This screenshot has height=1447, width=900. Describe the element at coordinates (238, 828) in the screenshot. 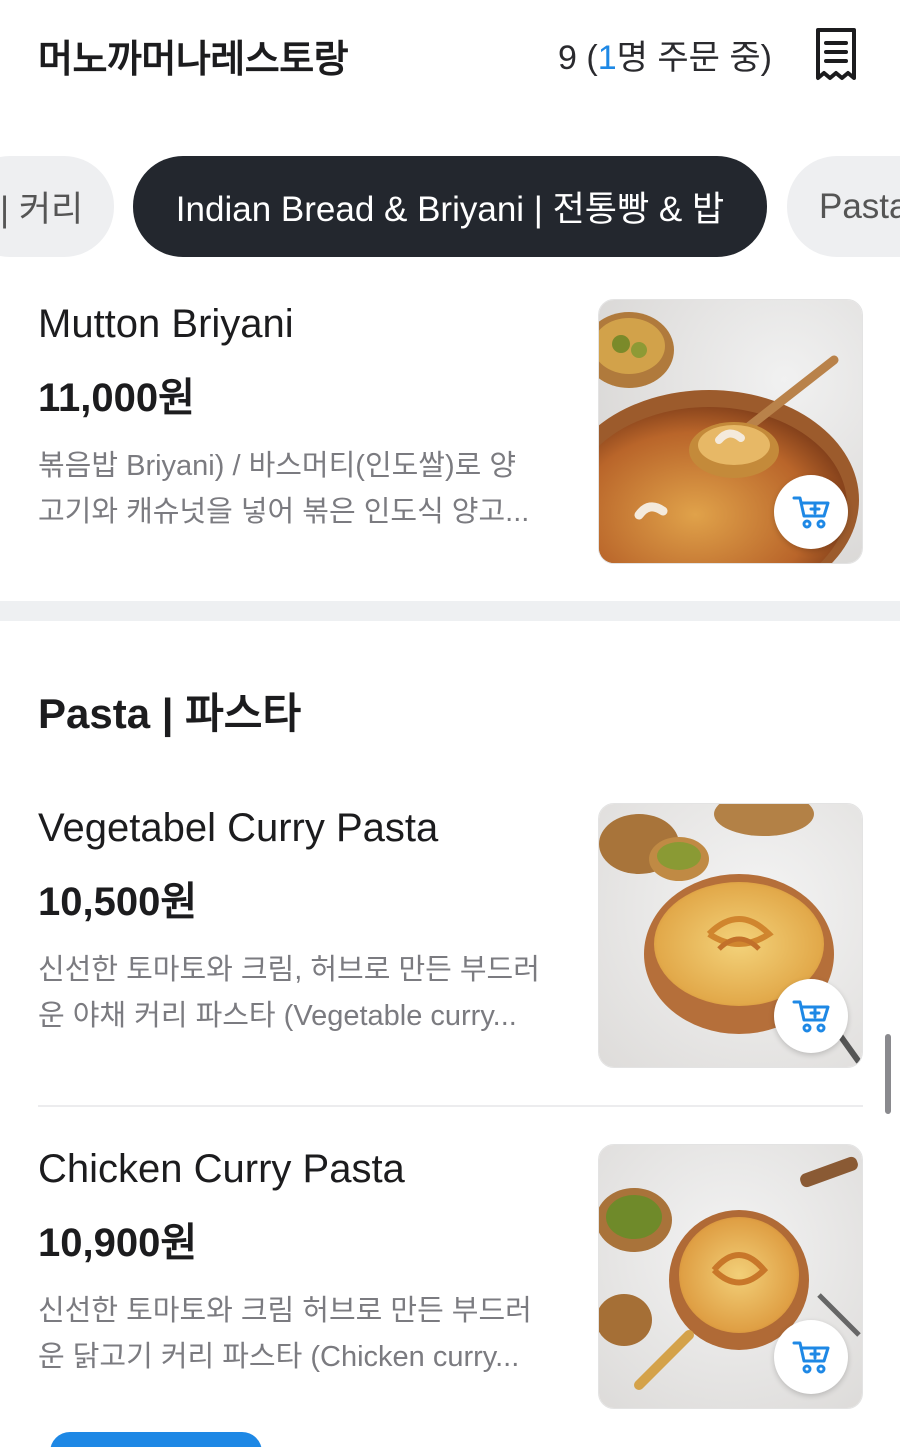

I see `item-name: Vegetabel Curry Pasta` at that location.